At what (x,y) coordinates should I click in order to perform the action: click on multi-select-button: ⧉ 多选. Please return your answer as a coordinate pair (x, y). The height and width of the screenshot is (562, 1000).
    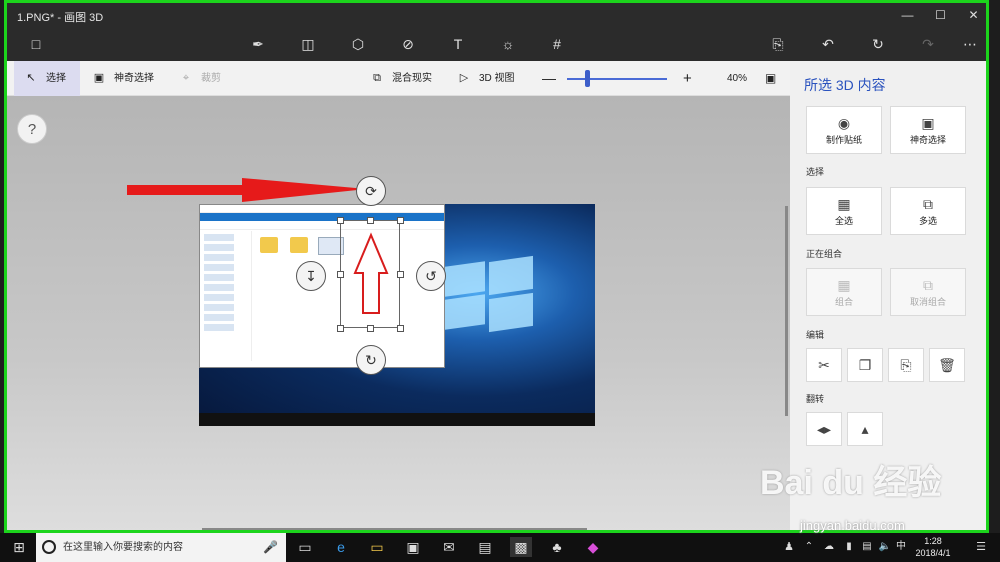
    Looking at the image, I should click on (928, 211).